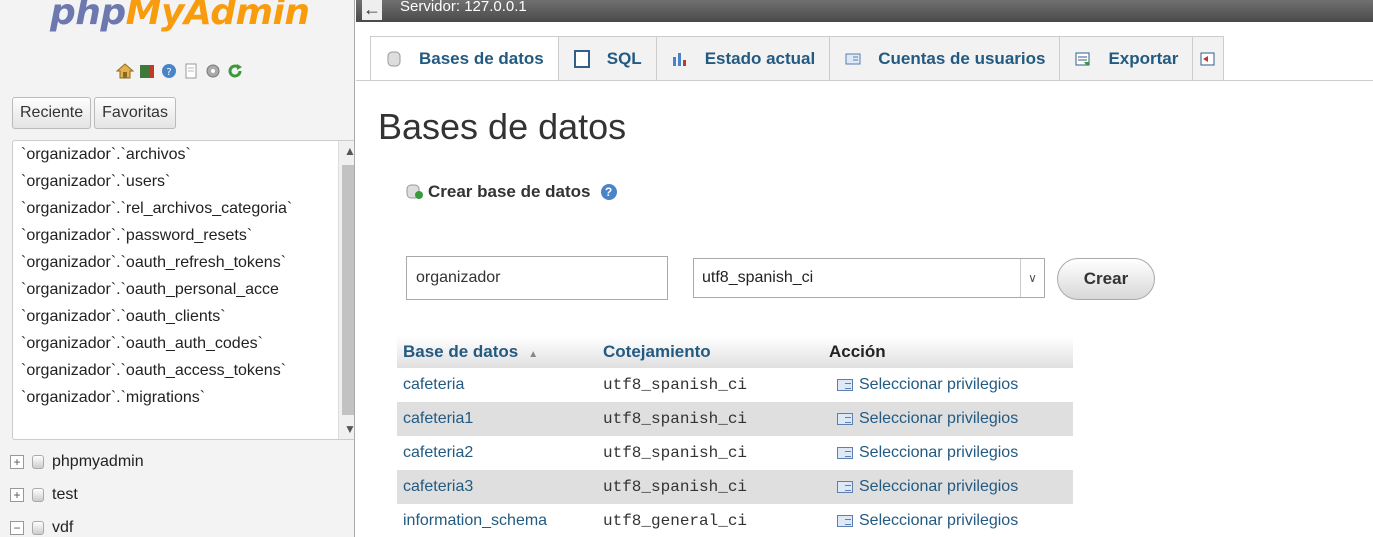 Image resolution: width=1373 pixels, height=537 pixels. What do you see at coordinates (346, 151) in the screenshot?
I see `scroll-up-icon: ▲` at bounding box center [346, 151].